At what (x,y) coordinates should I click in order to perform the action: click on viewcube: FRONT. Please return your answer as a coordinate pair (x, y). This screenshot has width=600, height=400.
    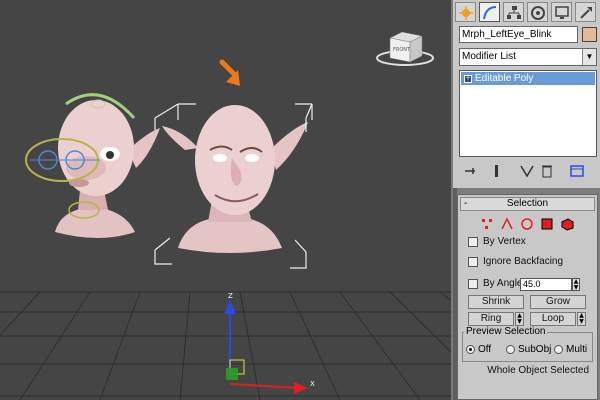
    Looking at the image, I should click on (405, 48).